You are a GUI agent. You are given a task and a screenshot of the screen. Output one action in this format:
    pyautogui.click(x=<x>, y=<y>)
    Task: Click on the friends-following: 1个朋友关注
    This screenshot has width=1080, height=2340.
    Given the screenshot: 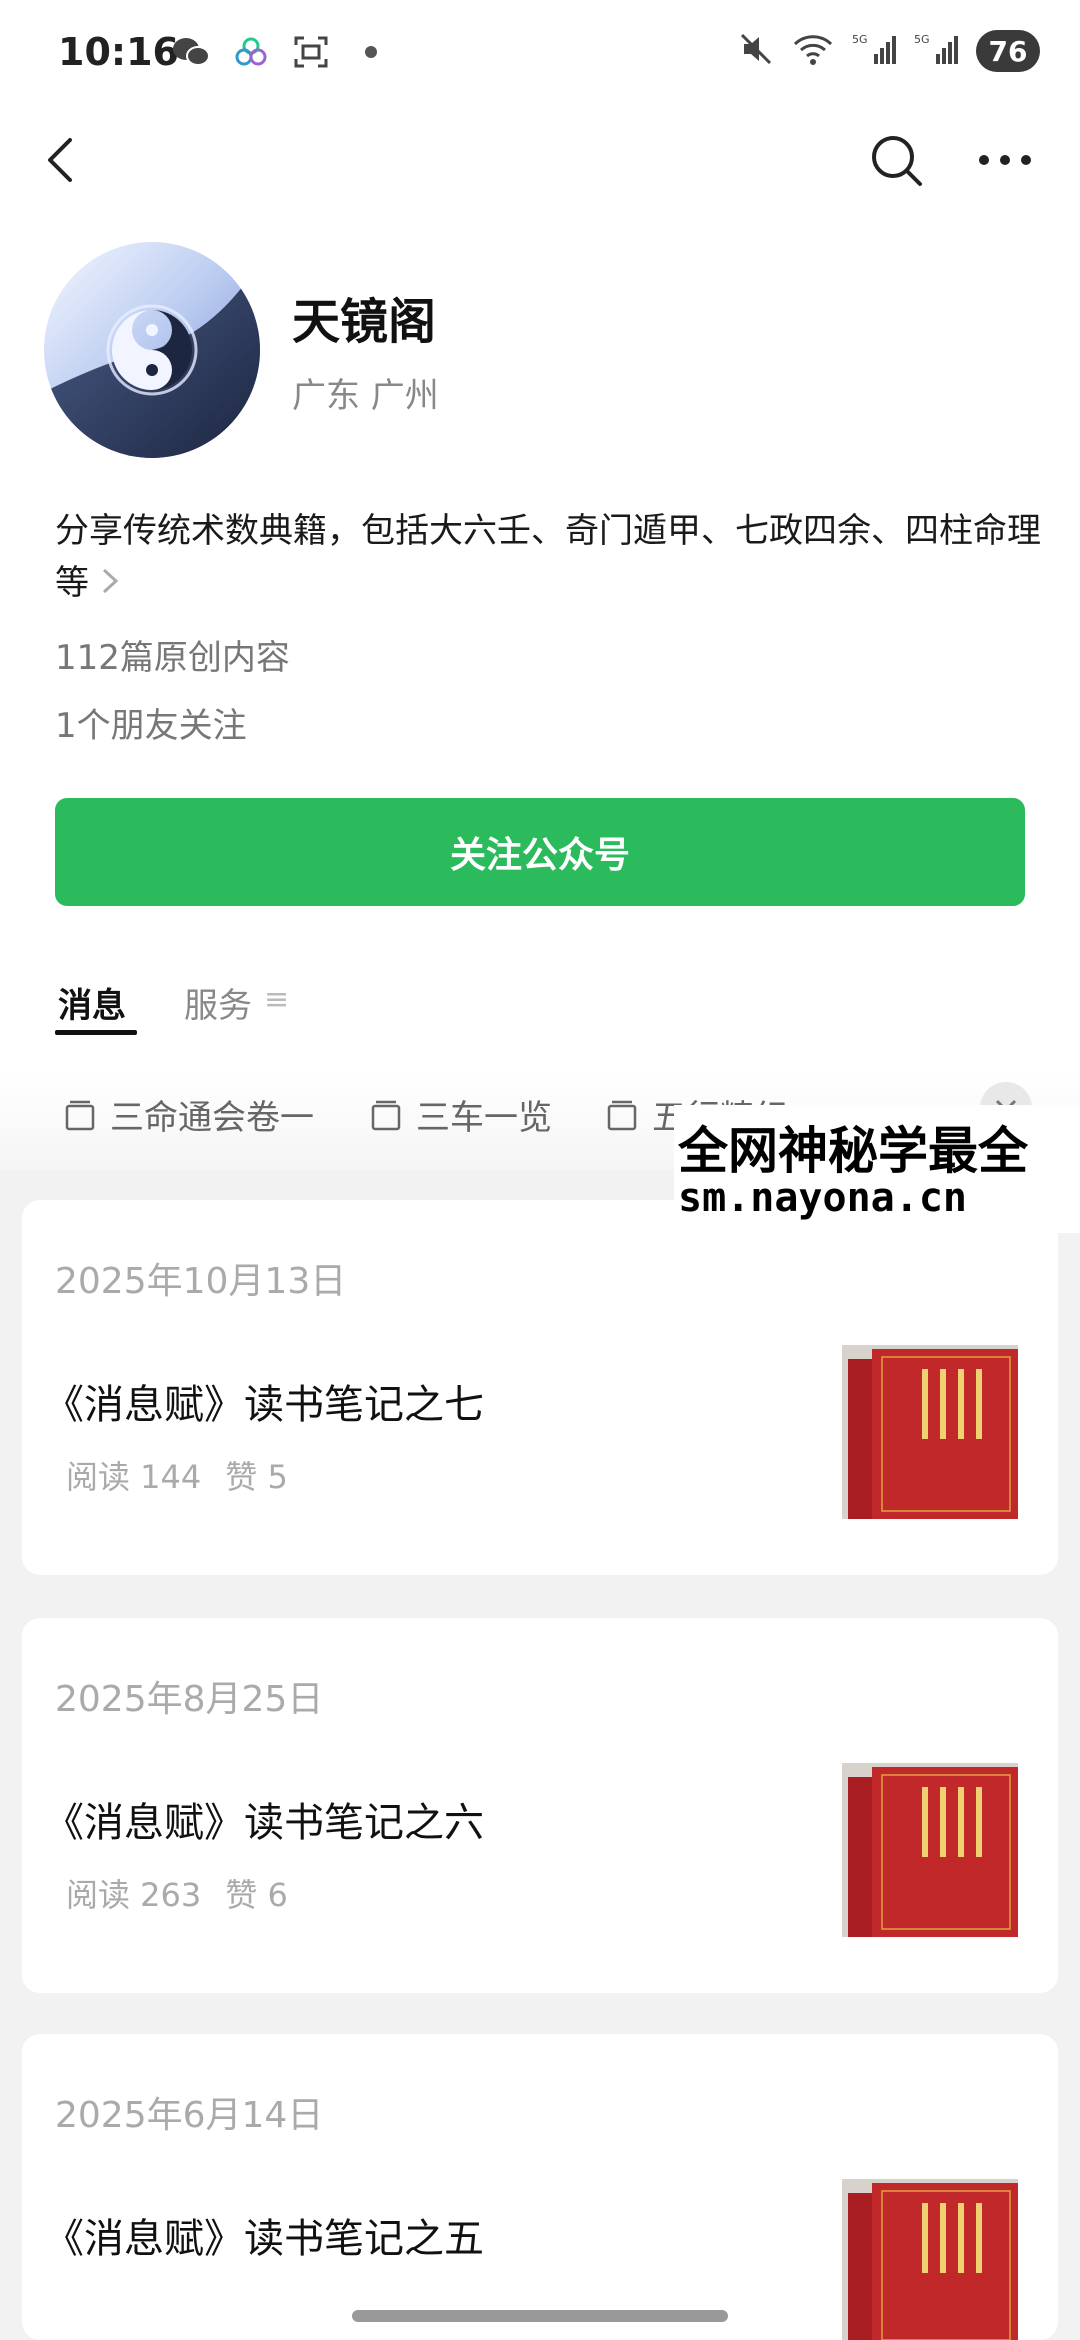 What is the action you would take?
    pyautogui.click(x=151, y=722)
    